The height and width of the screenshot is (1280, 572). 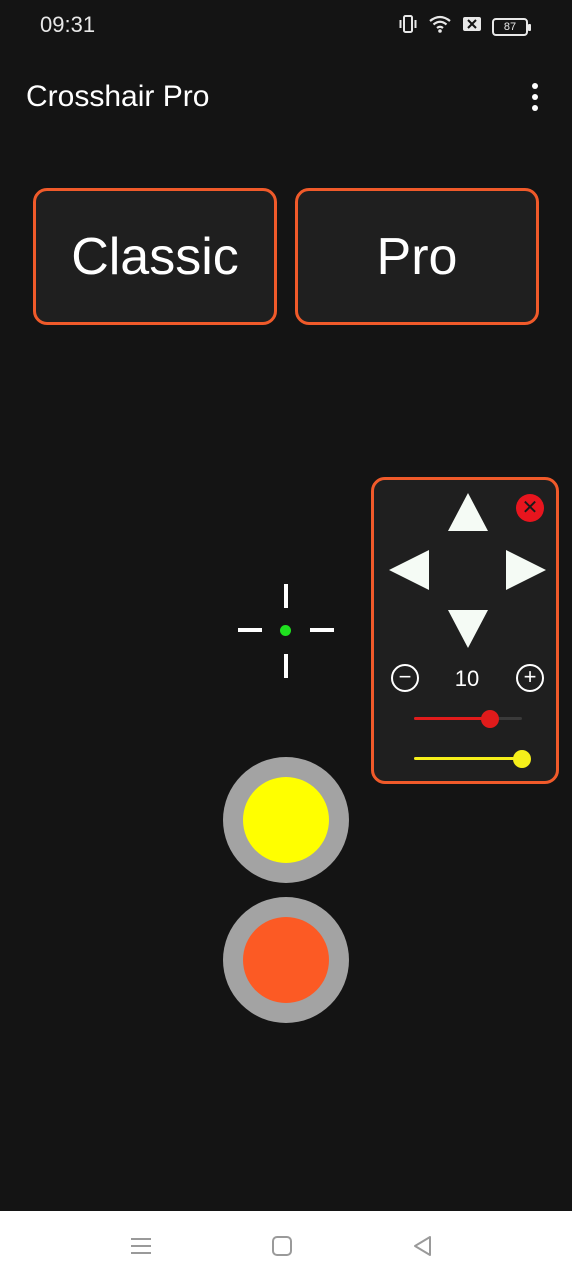 I want to click on vibrate-icon, so click(x=408, y=26).